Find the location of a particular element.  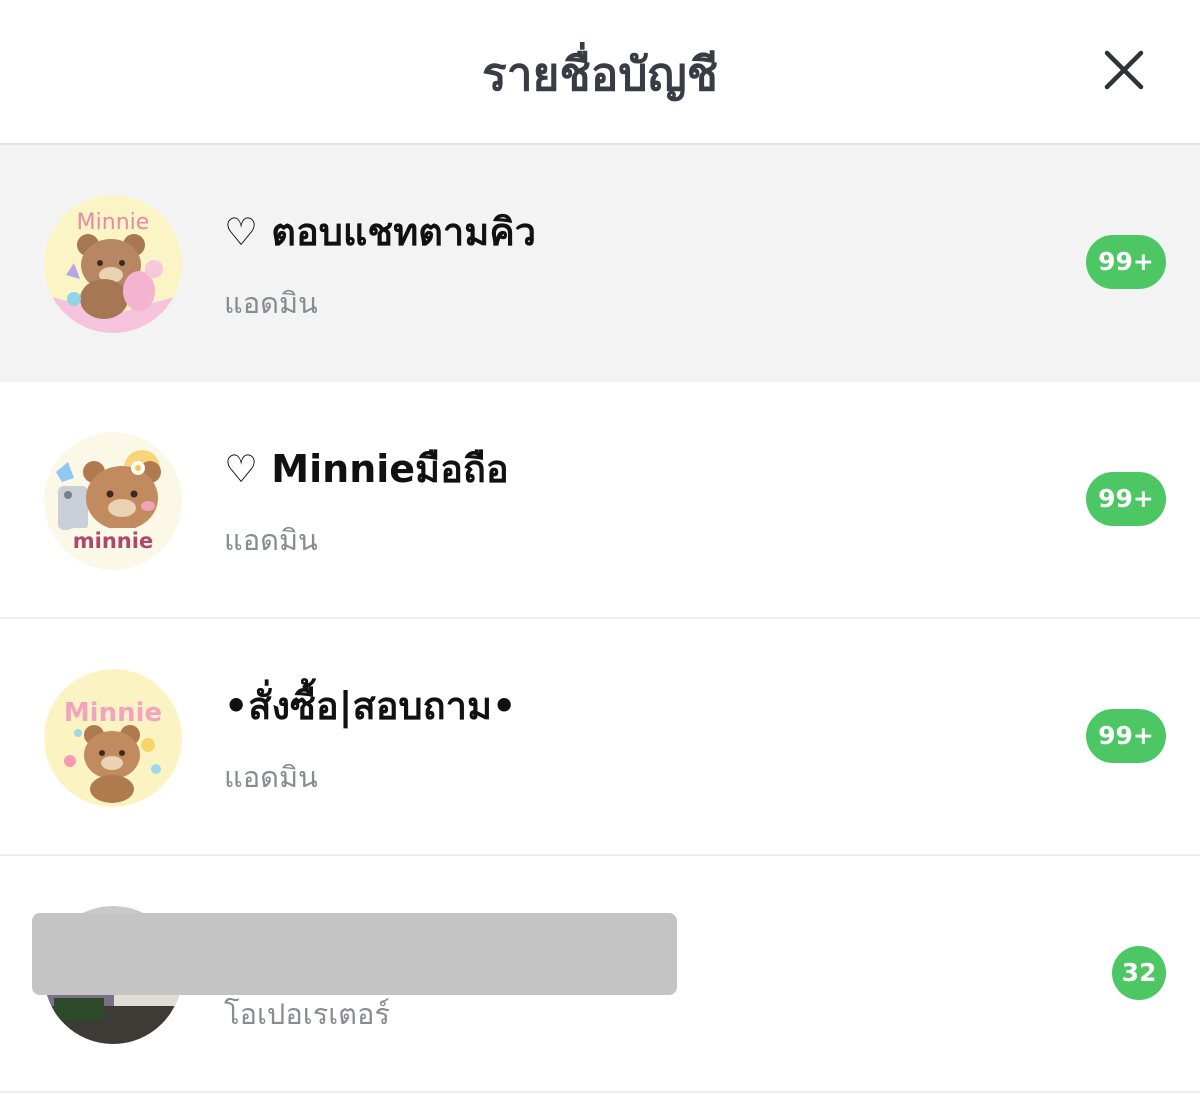

unread-badge: 32 is located at coordinates (1139, 973).